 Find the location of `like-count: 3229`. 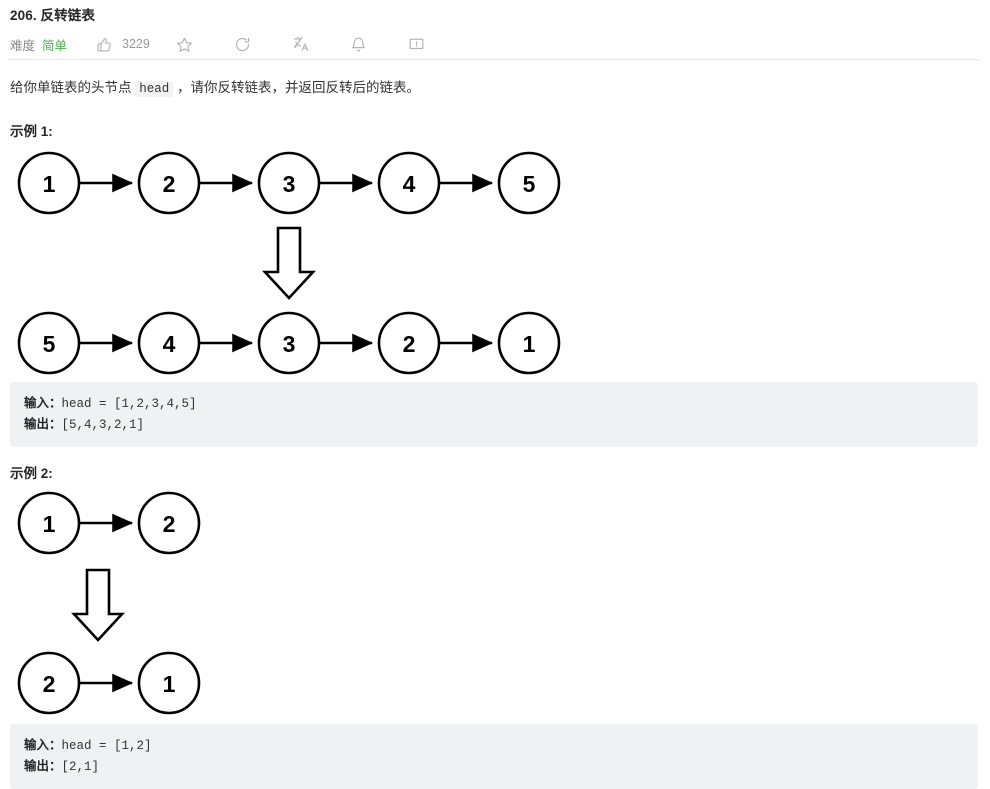

like-count: 3229 is located at coordinates (136, 44).